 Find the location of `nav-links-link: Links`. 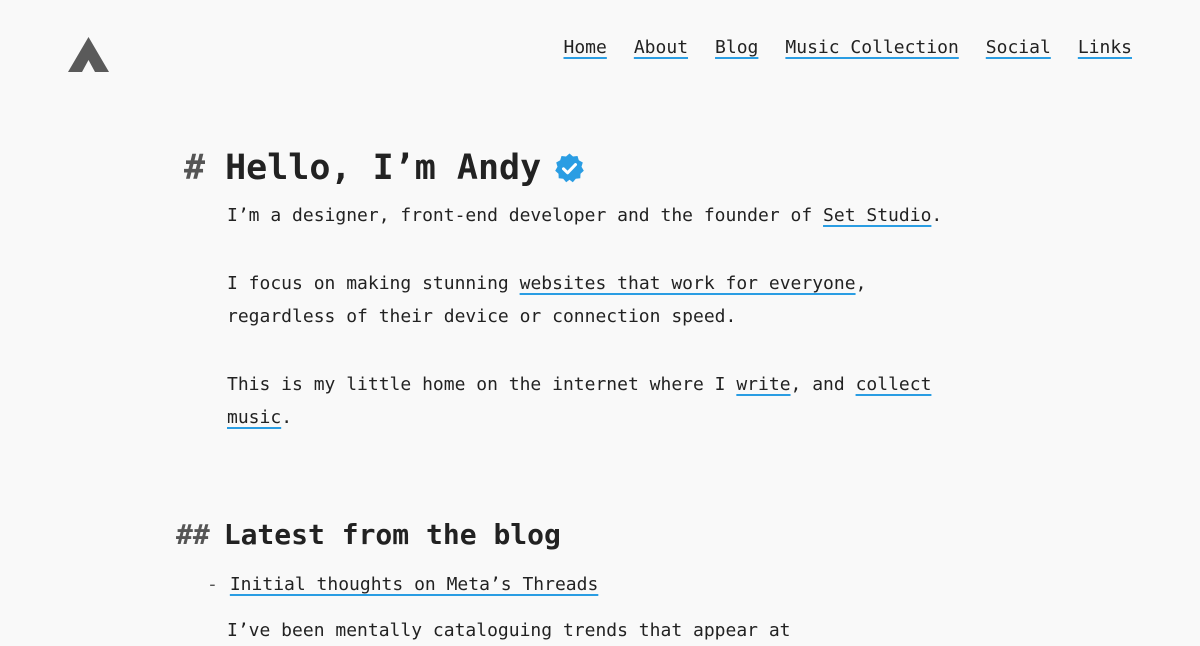

nav-links-link: Links is located at coordinates (1105, 48).